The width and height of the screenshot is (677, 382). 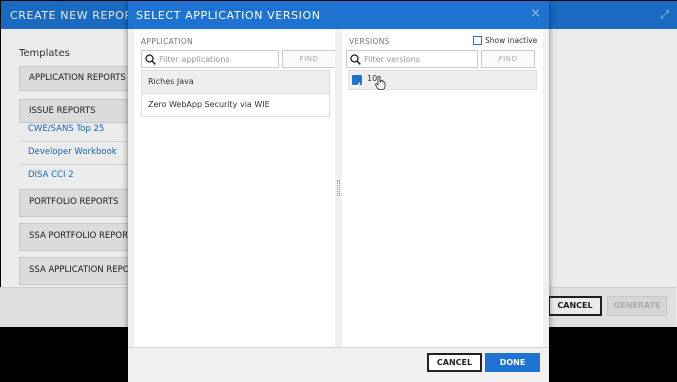 What do you see at coordinates (309, 59) in the screenshot?
I see `application-find-button: FIND` at bounding box center [309, 59].